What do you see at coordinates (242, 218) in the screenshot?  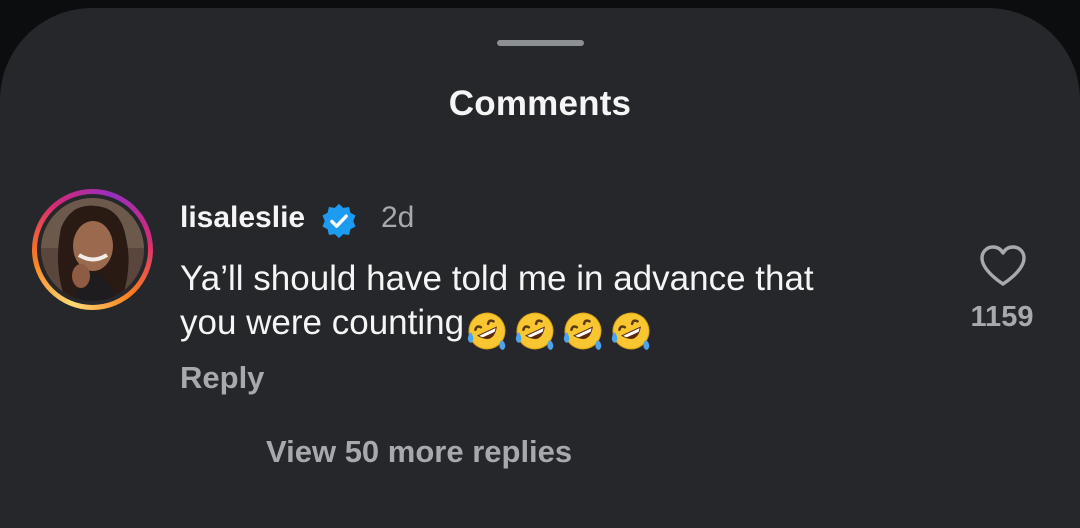 I see `comment-username: lisaleslie` at bounding box center [242, 218].